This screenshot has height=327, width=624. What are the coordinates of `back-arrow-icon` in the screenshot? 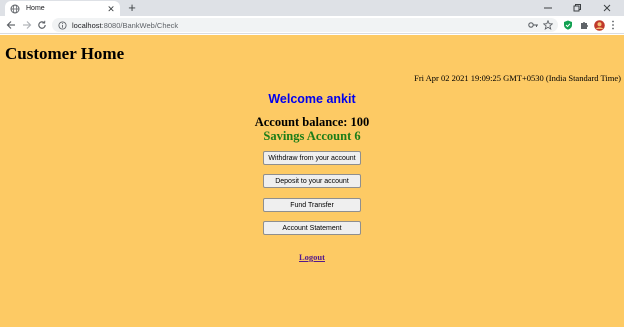 It's located at (11, 25).